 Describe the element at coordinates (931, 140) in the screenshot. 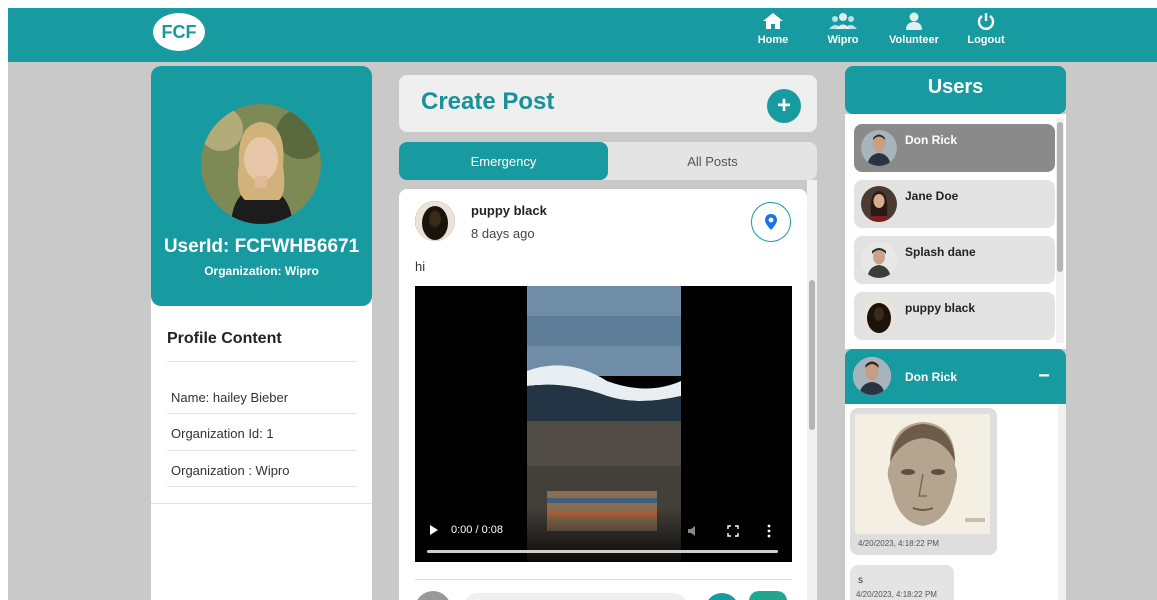

I see `user-name: Don Rick` at that location.